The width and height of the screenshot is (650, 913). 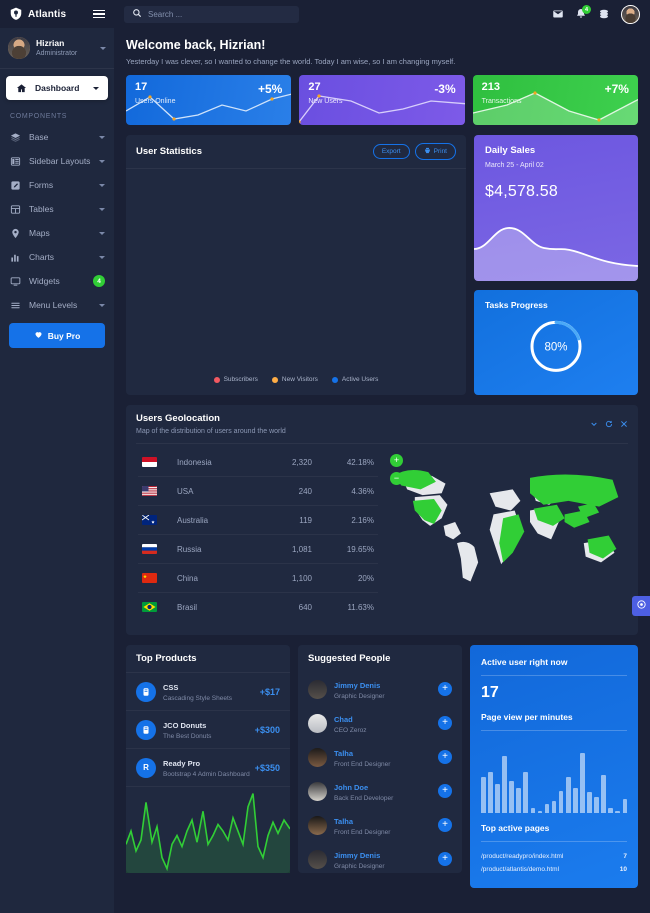 What do you see at coordinates (396, 469) in the screenshot?
I see `map-zoom-controls: + −` at bounding box center [396, 469].